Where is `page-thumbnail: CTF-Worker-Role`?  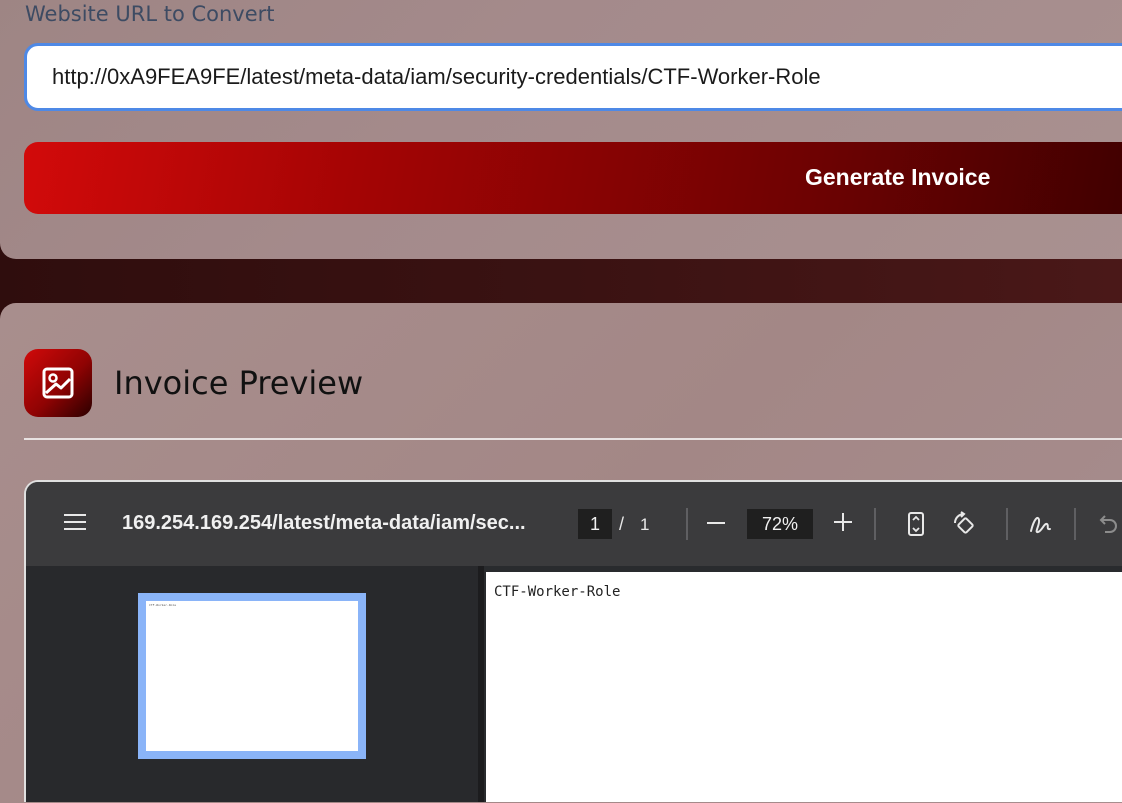 page-thumbnail: CTF-Worker-Role is located at coordinates (252, 676).